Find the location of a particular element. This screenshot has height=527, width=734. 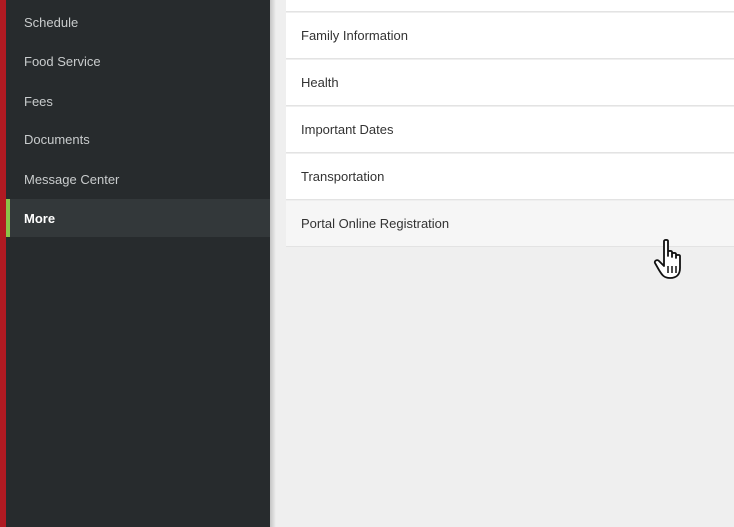

sidebar-item-label: Fees is located at coordinates (38, 101).